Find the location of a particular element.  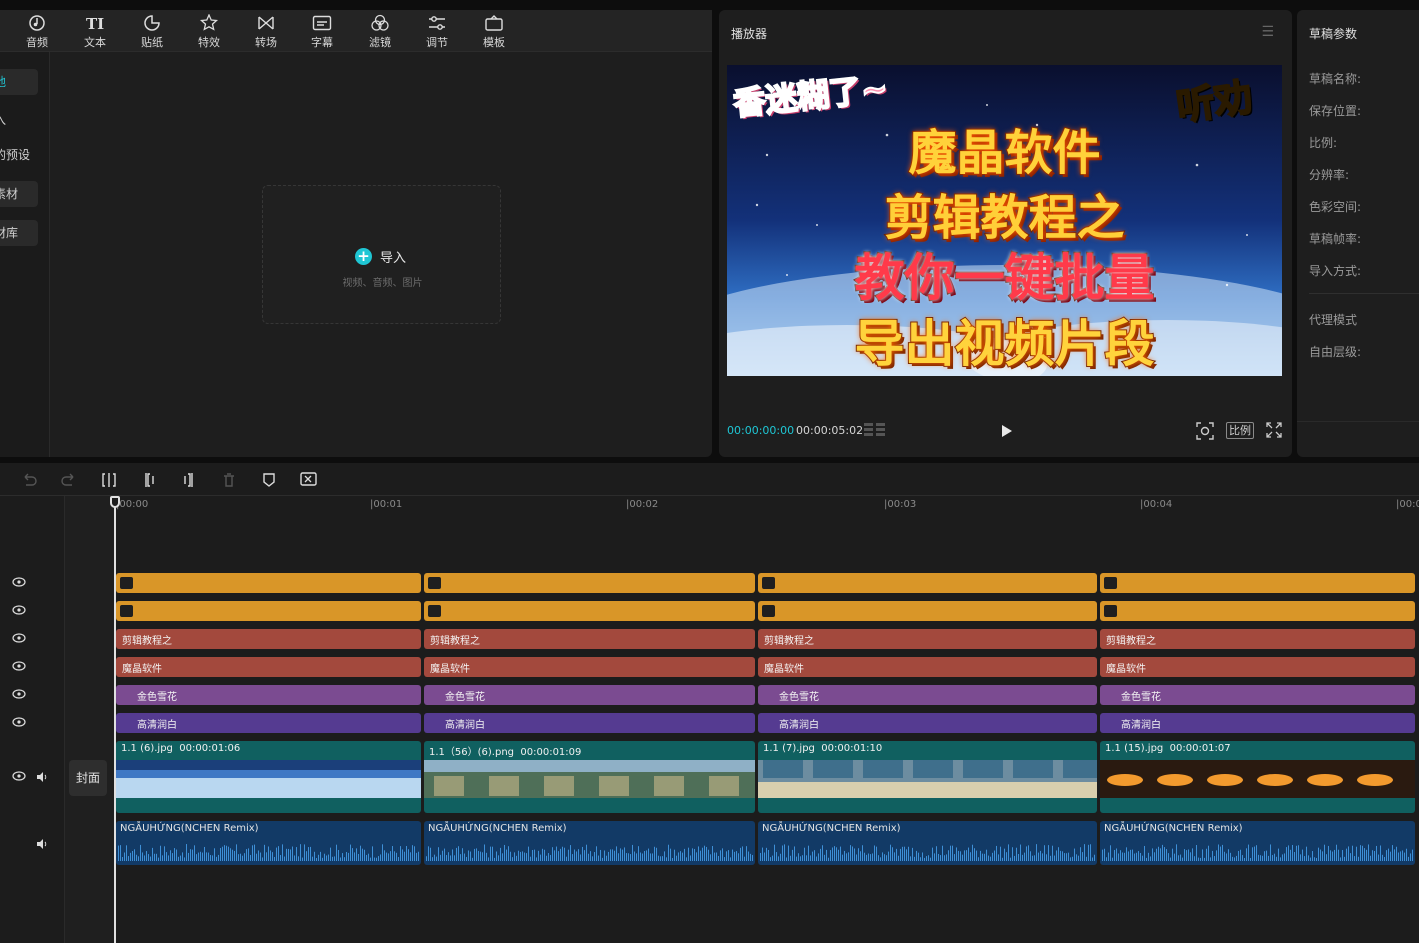

import-dropzone: + 导入 视频、音频、图片 is located at coordinates (381, 254).